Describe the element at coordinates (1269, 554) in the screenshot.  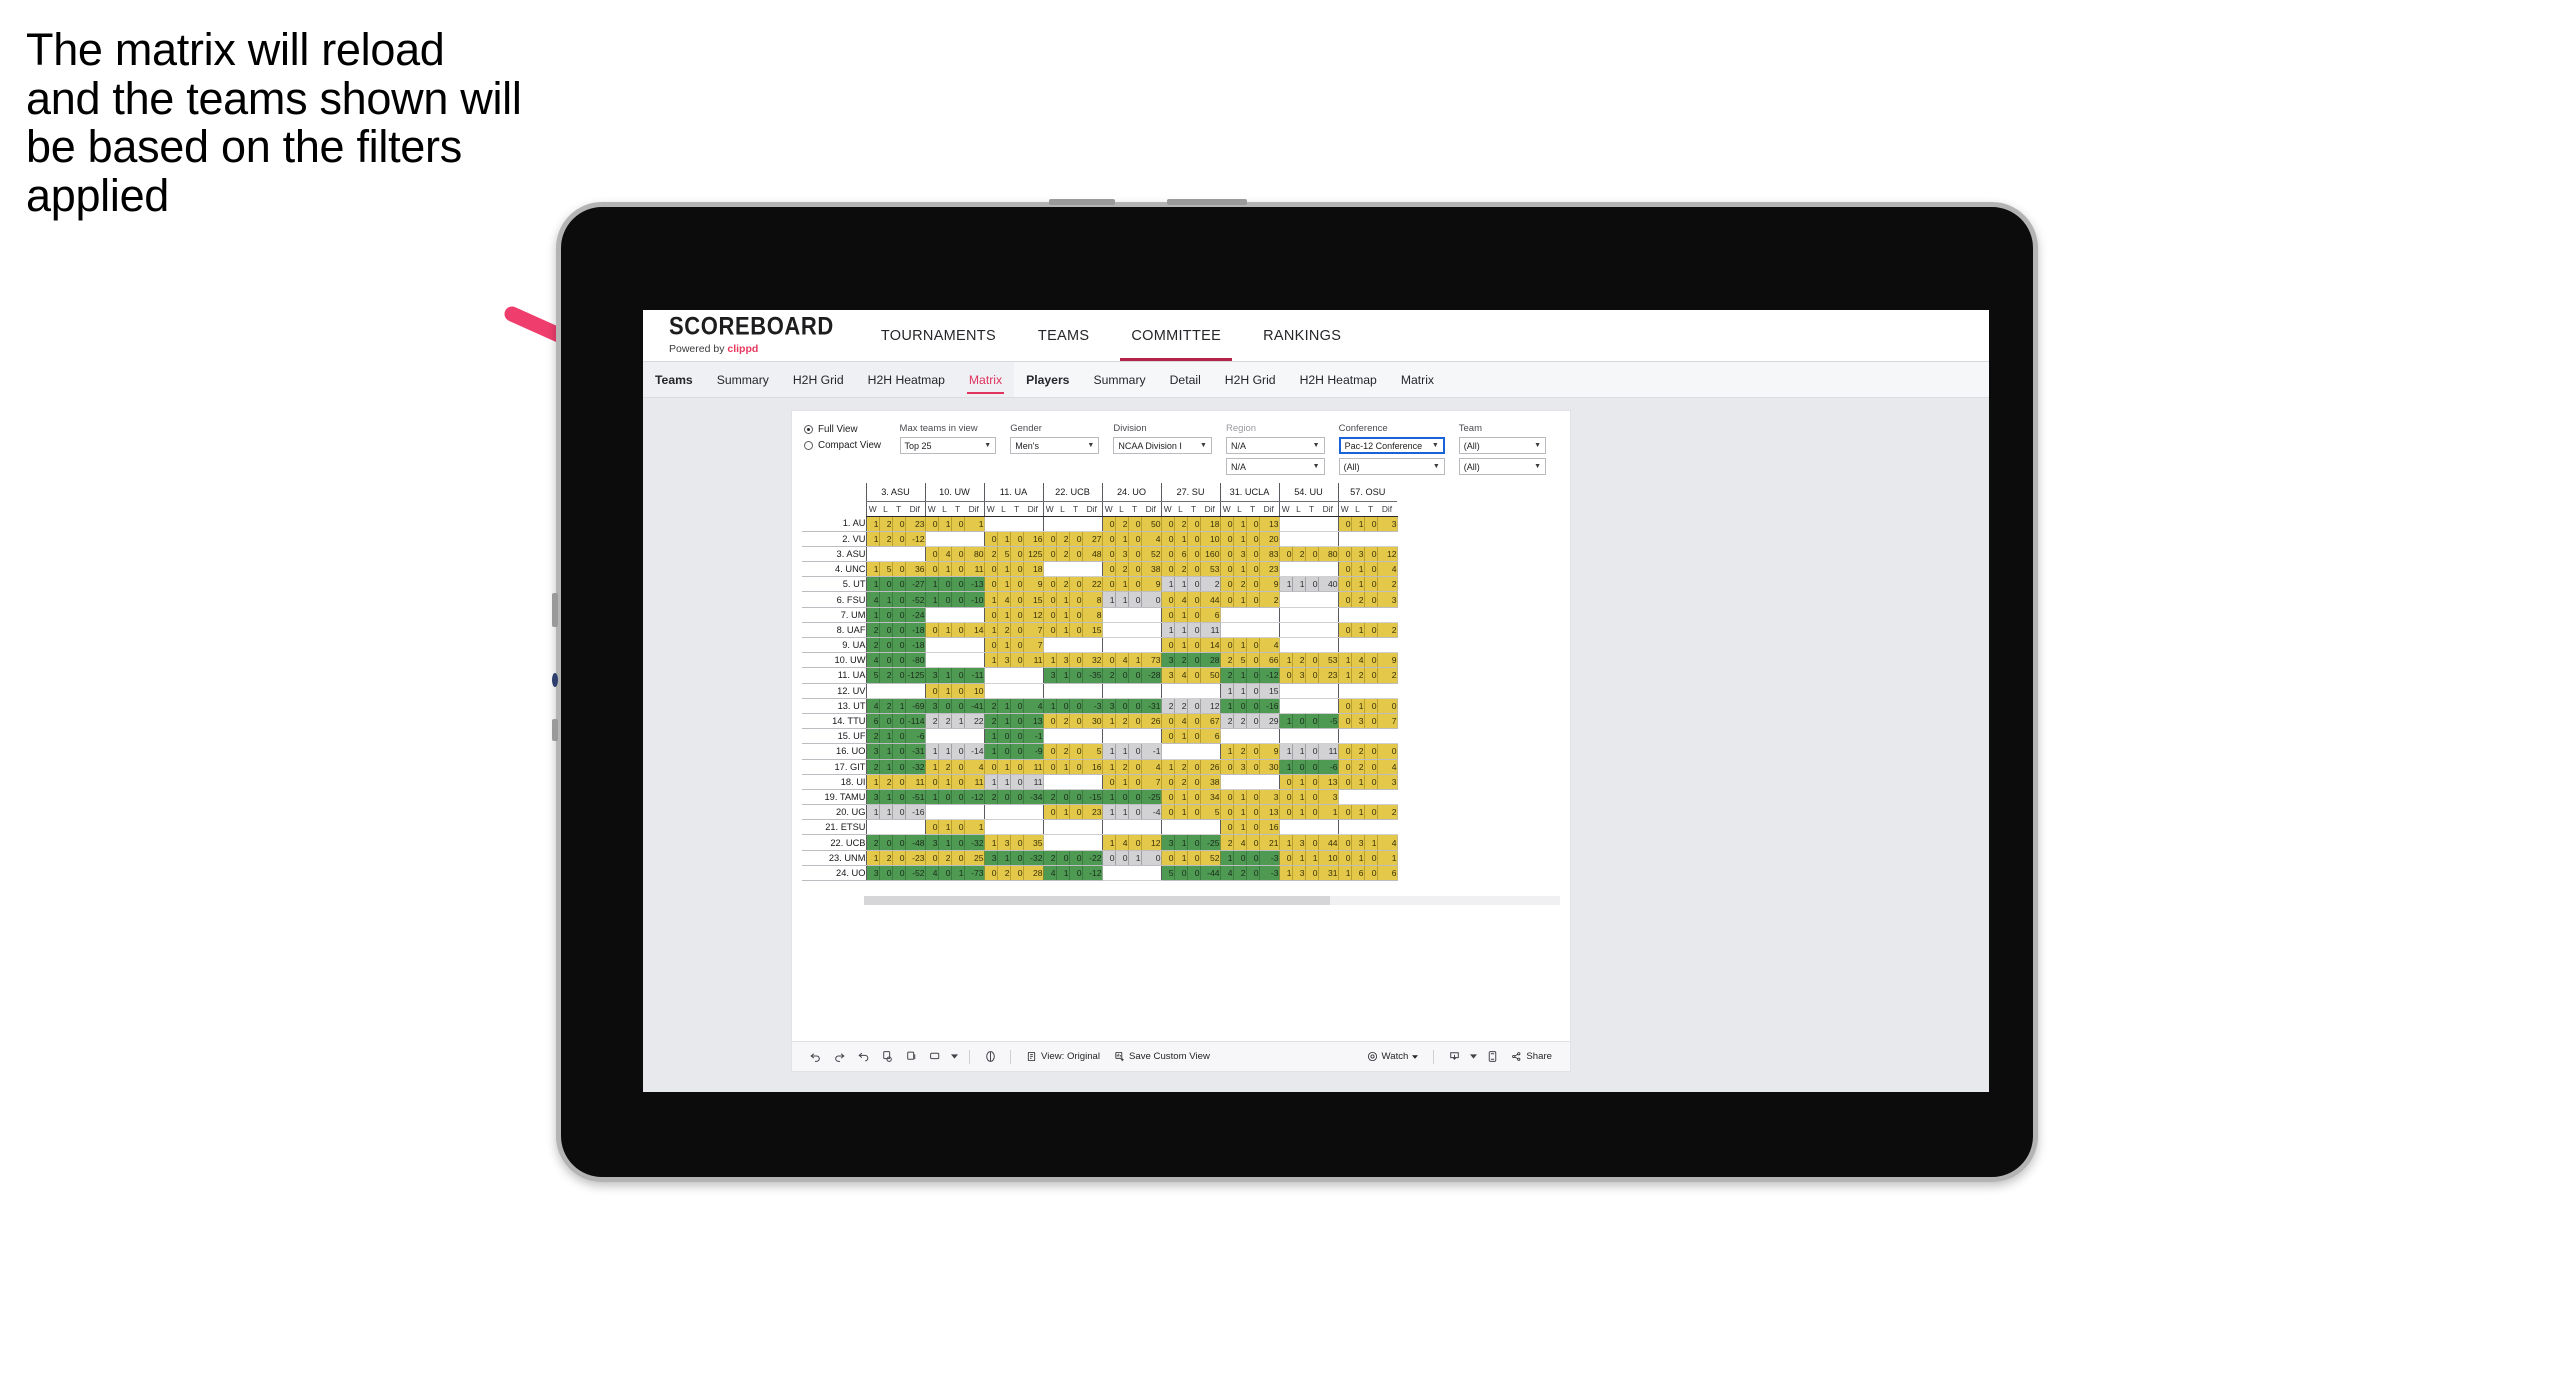
I see `matrix-cell: 83` at that location.